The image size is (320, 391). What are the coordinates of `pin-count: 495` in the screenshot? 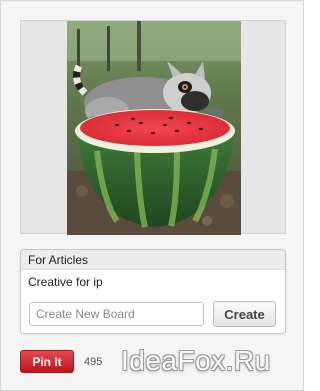 It's located at (93, 362).